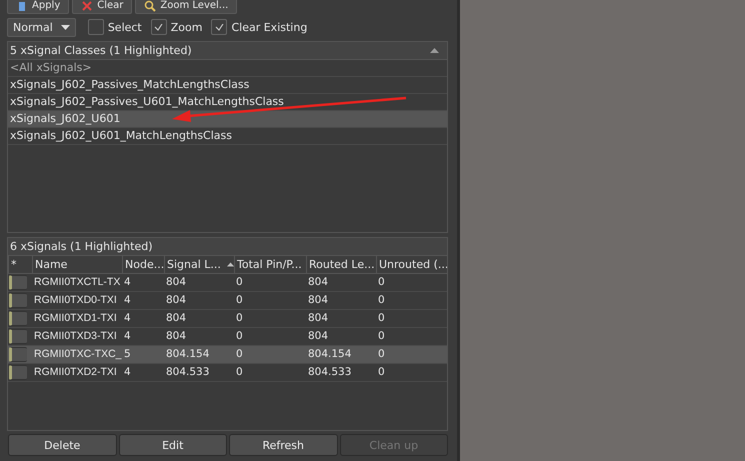 The height and width of the screenshot is (461, 745). Describe the element at coordinates (77, 283) in the screenshot. I see `table-cell: RGMII0TXCTL-TX` at that location.